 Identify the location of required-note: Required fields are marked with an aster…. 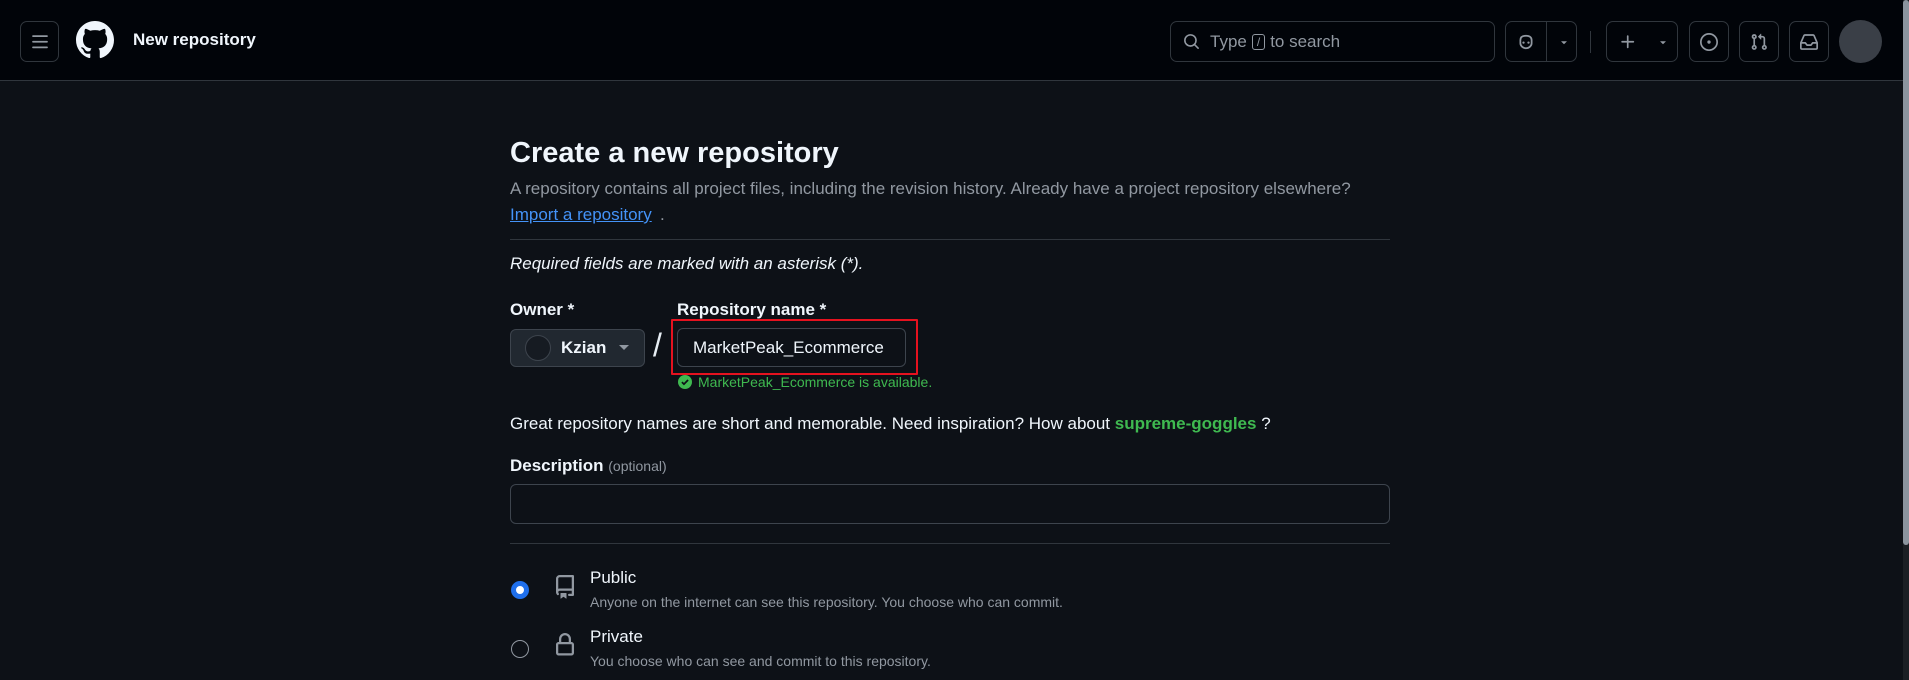
(687, 263).